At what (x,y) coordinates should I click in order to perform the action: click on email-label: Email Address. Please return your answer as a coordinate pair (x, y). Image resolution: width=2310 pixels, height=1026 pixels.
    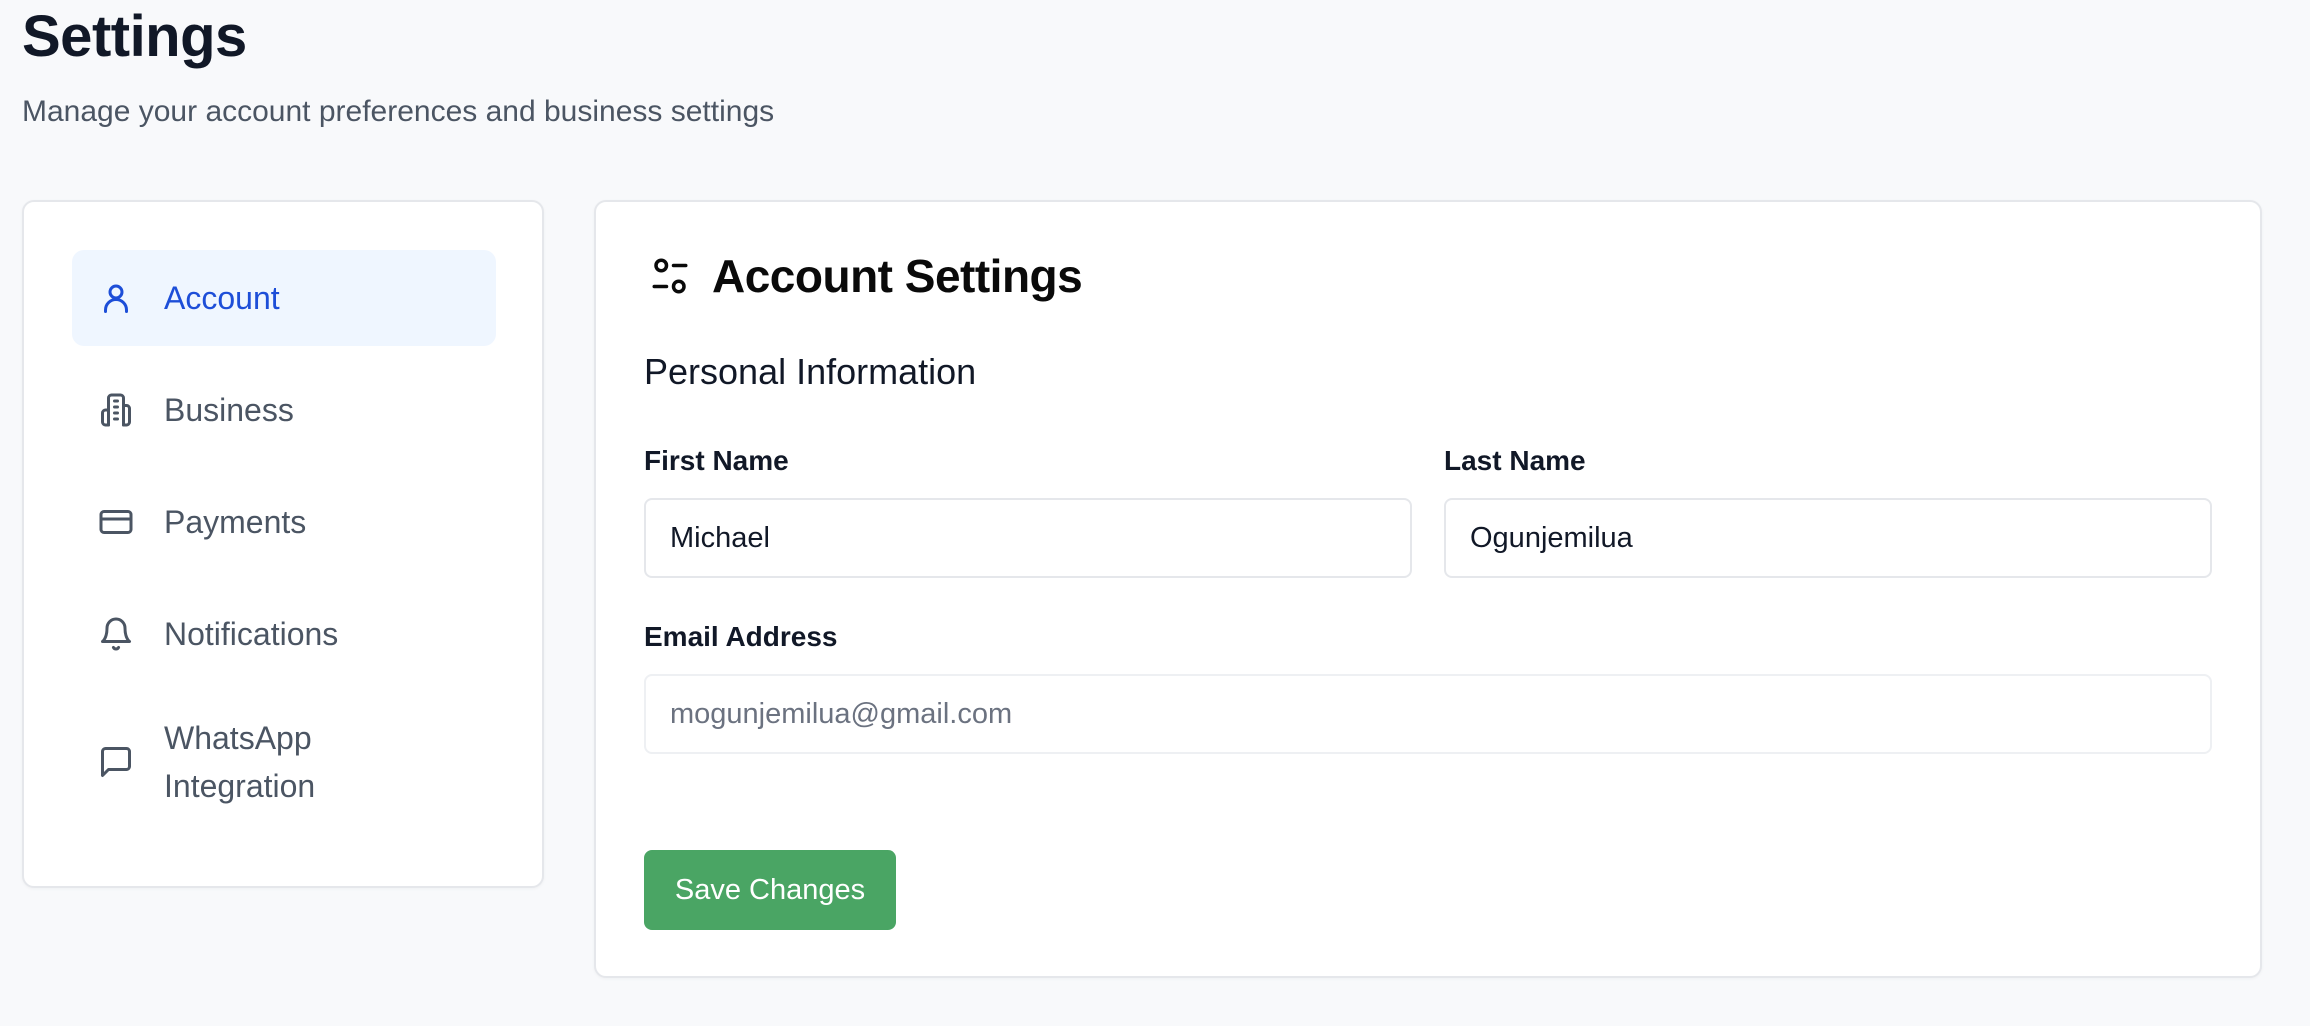
    Looking at the image, I should click on (741, 636).